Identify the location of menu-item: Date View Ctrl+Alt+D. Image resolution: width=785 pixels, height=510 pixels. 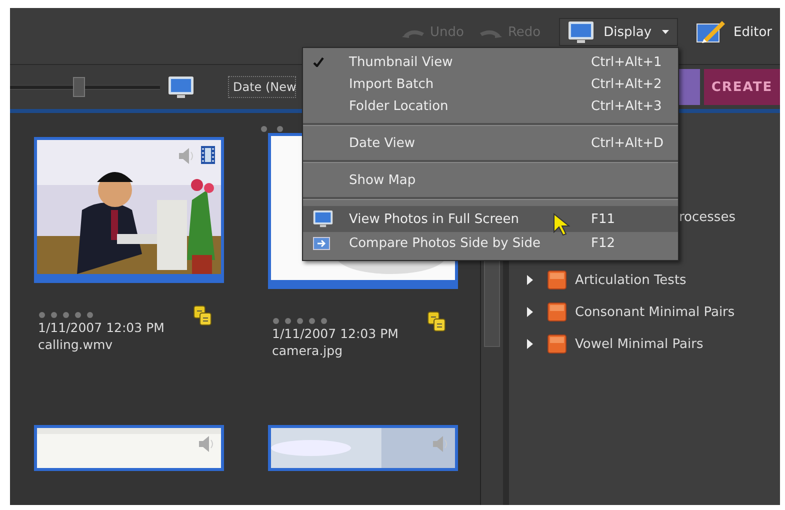
(490, 143).